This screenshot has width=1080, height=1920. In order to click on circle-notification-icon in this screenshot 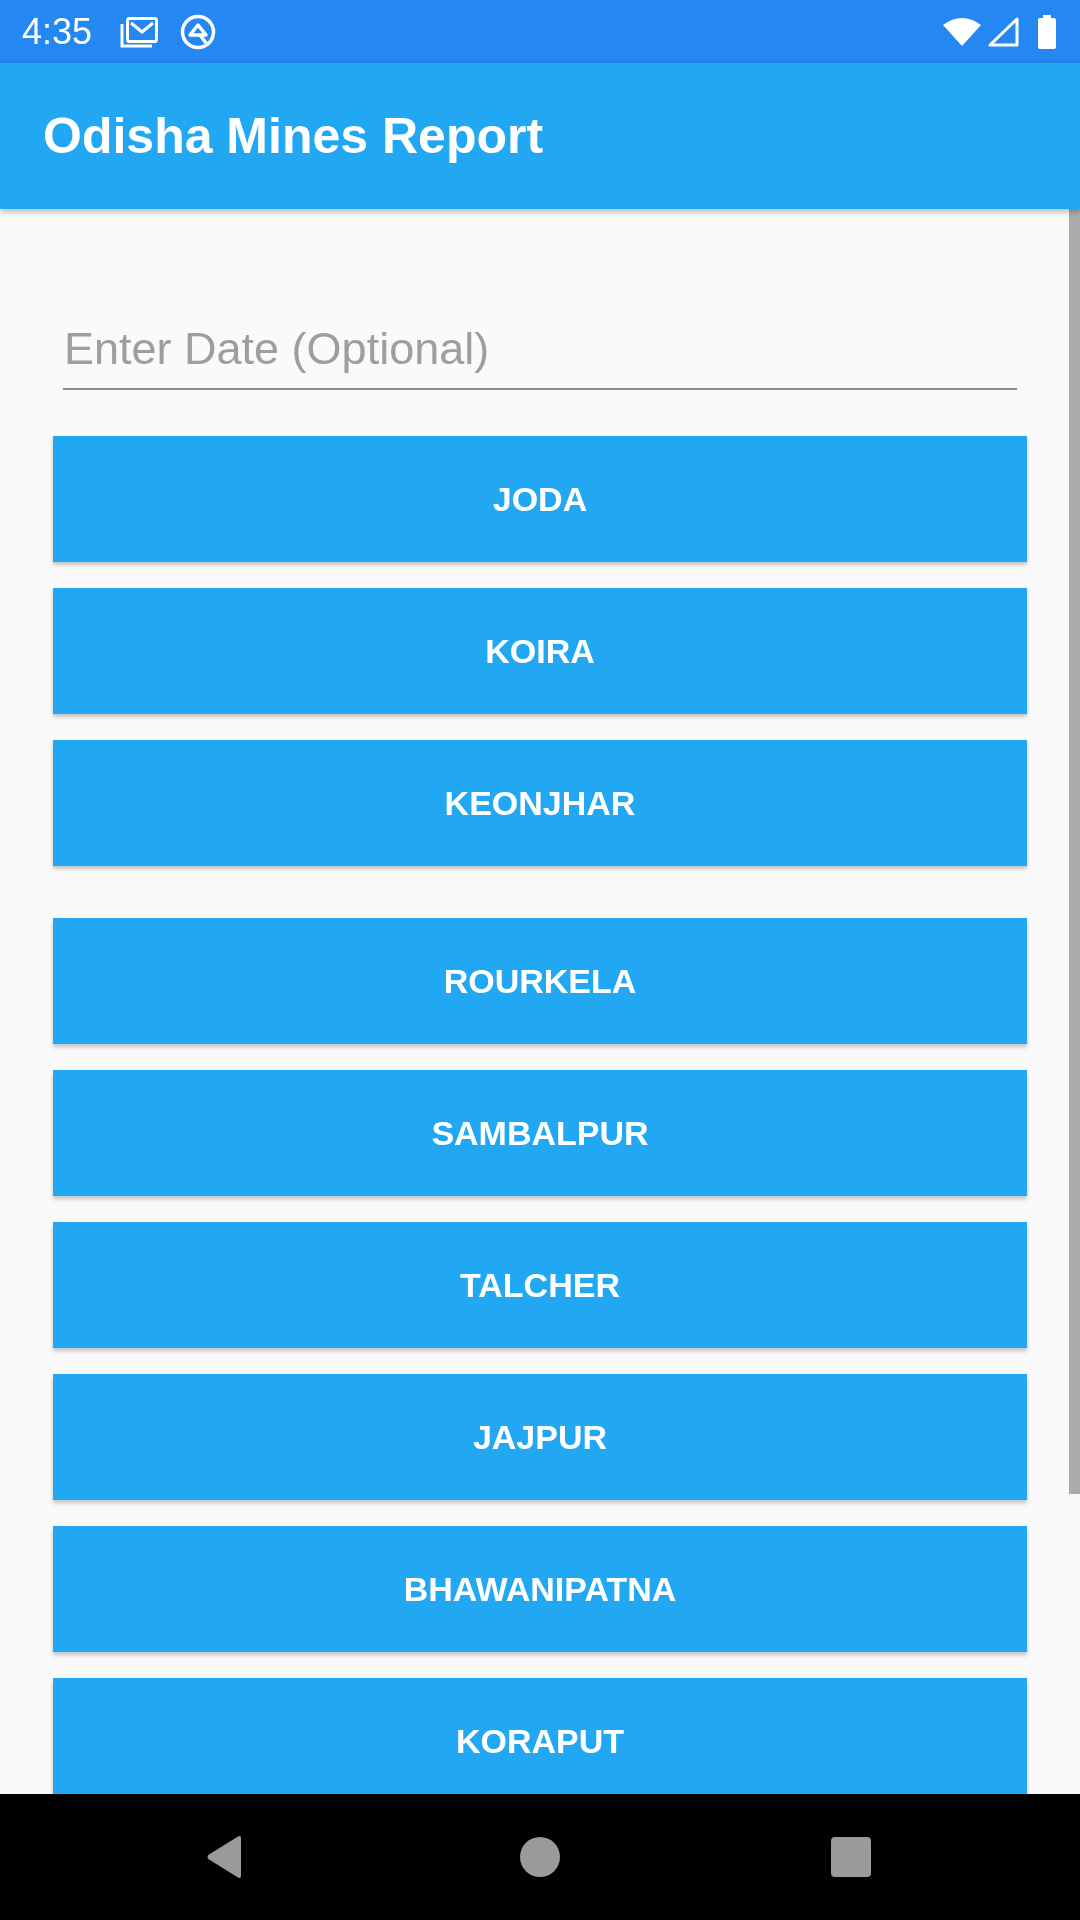, I will do `click(198, 31)`.